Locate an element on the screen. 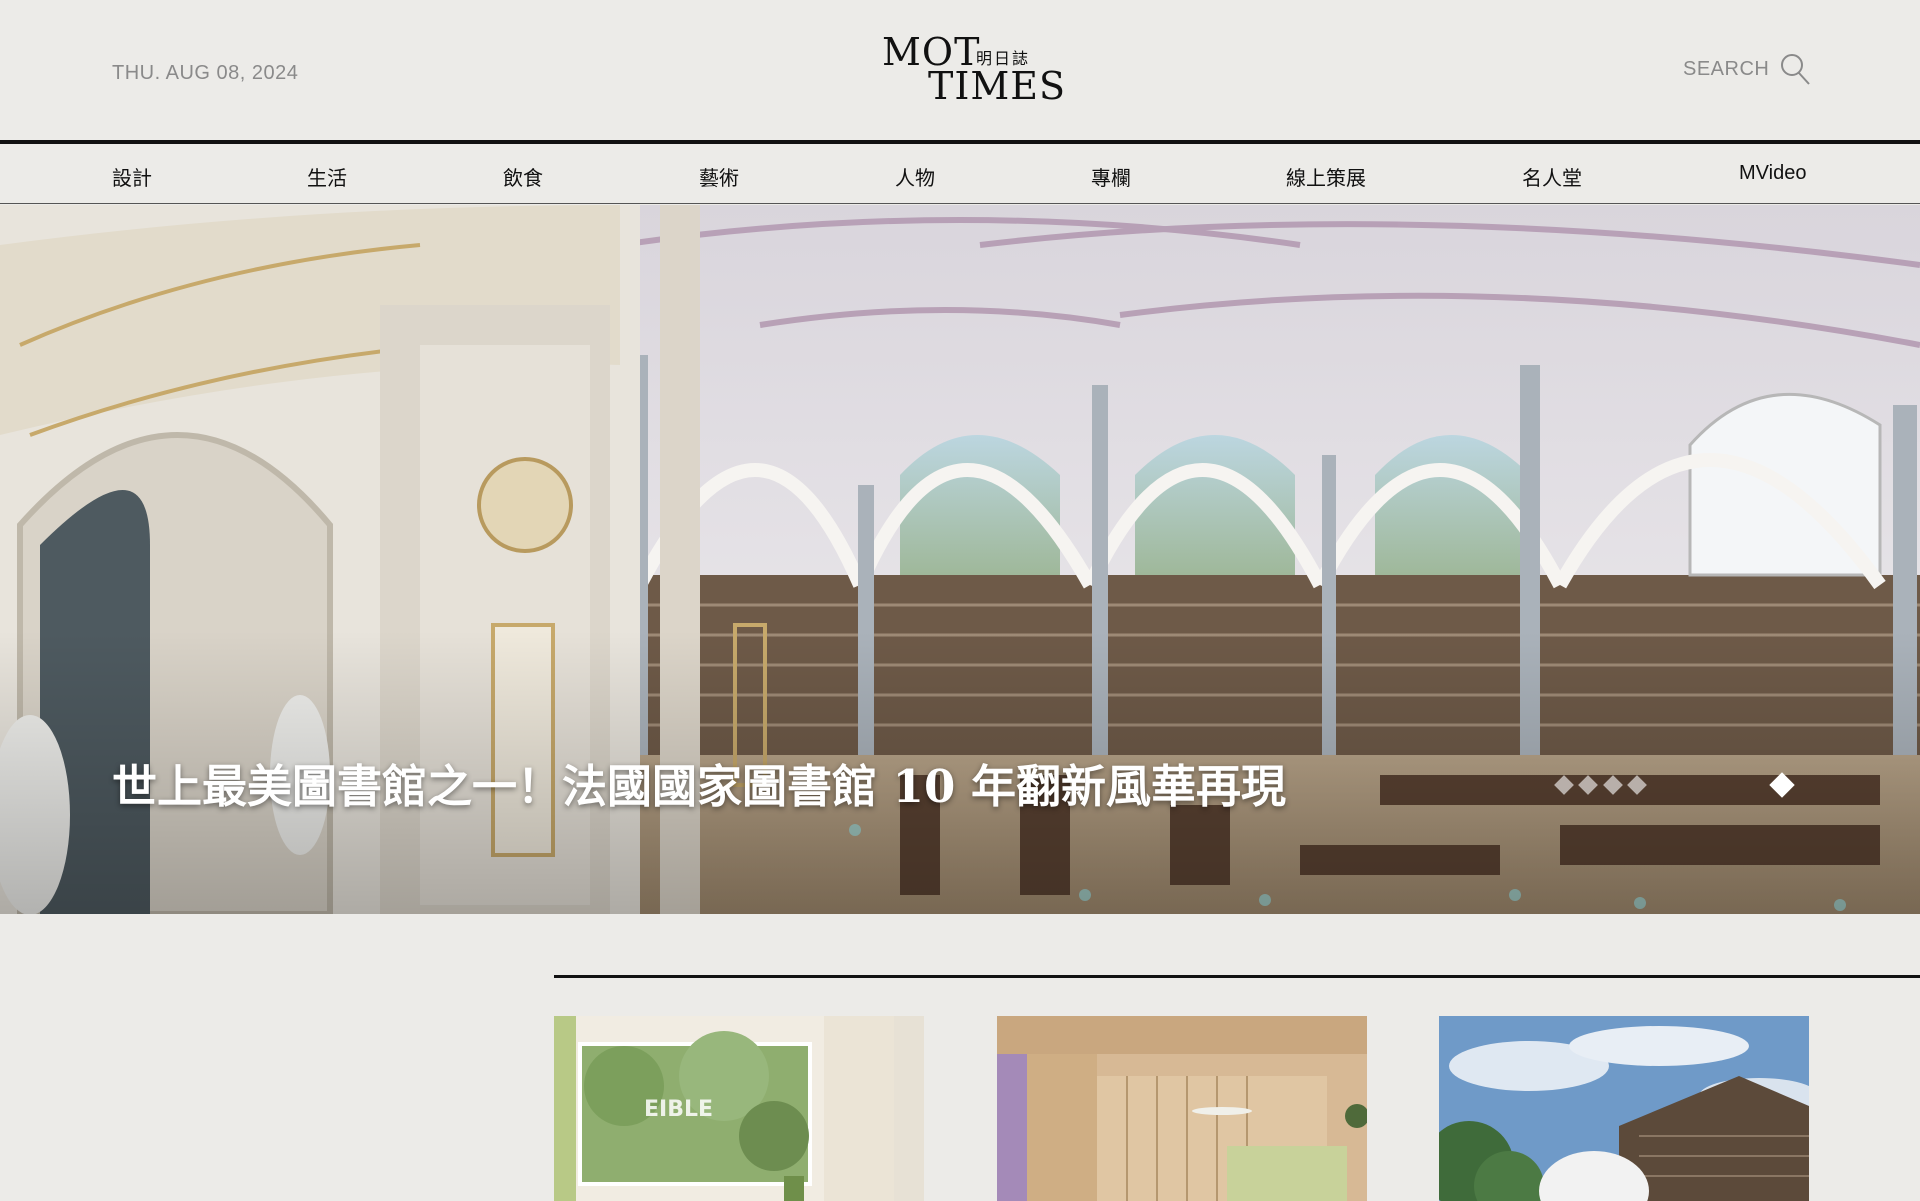  nav-item-food: 飲食 is located at coordinates (523, 176).